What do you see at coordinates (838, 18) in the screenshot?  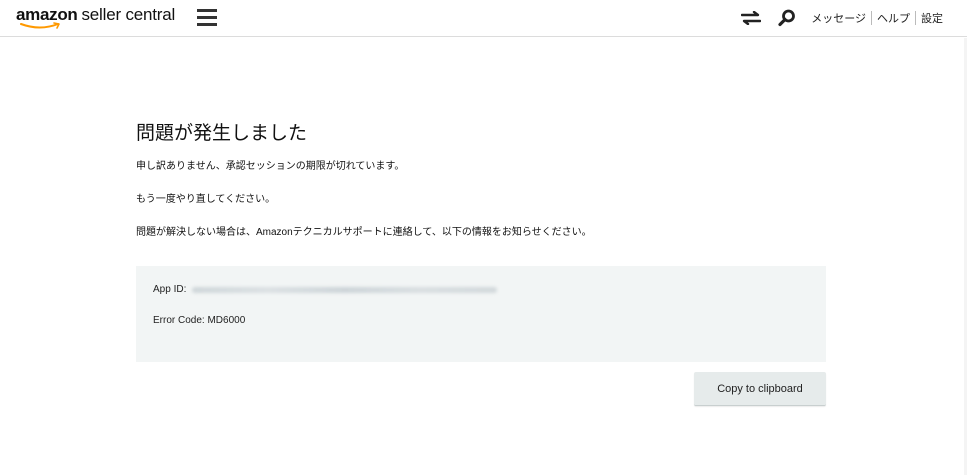 I see `nav-link-messages: メッセージ` at bounding box center [838, 18].